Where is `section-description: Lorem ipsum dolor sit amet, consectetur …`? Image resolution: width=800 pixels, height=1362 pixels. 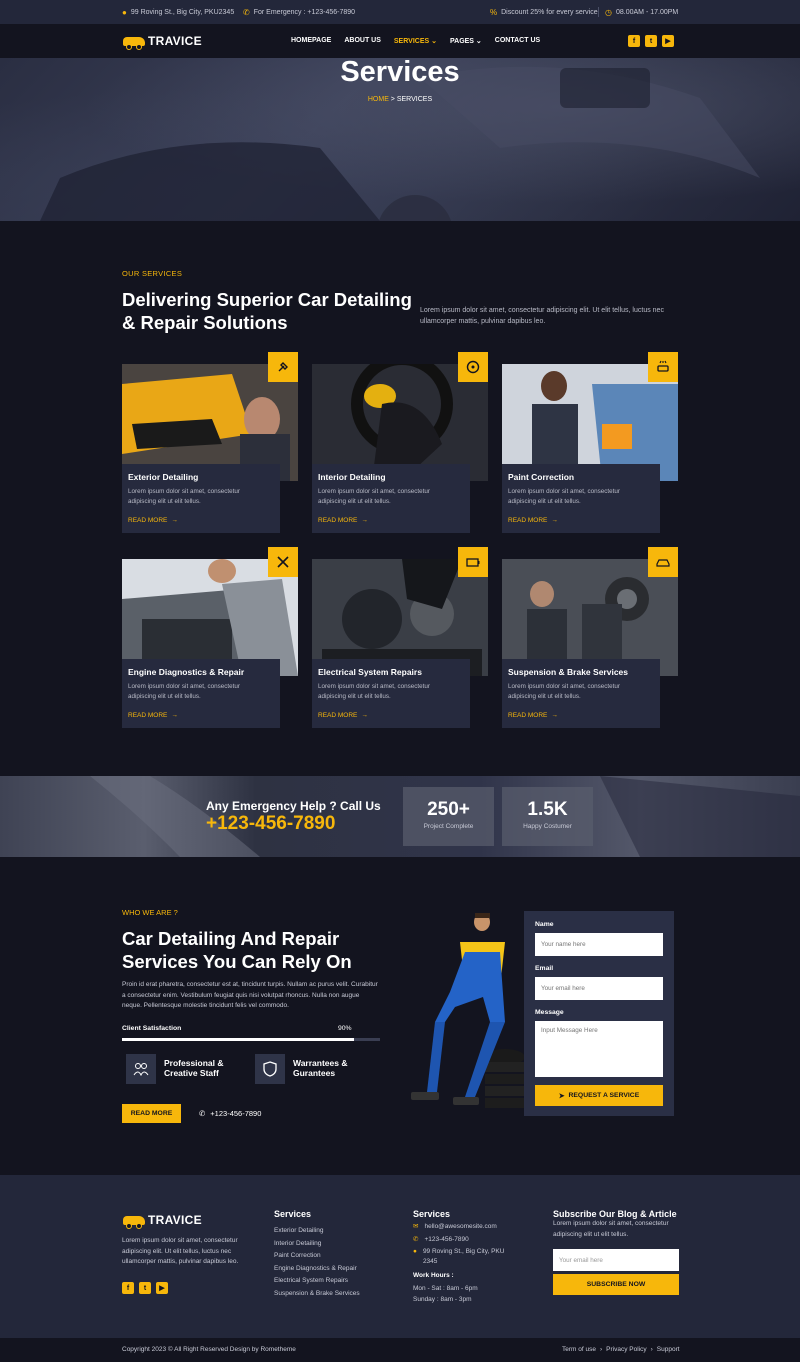 section-description: Lorem ipsum dolor sit amet, consectetur … is located at coordinates (542, 316).